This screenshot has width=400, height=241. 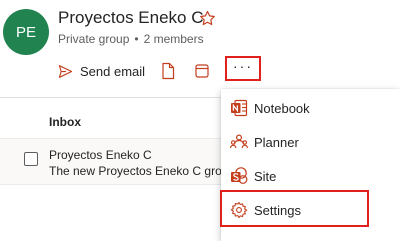 I want to click on more-options-button: ···, so click(x=243, y=68).